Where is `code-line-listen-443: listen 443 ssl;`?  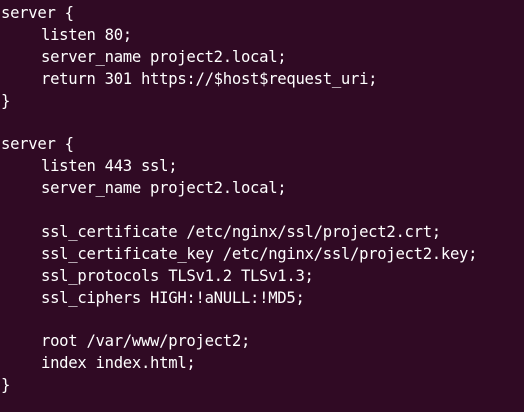
code-line-listen-443: listen 443 ssl; is located at coordinates (109, 166).